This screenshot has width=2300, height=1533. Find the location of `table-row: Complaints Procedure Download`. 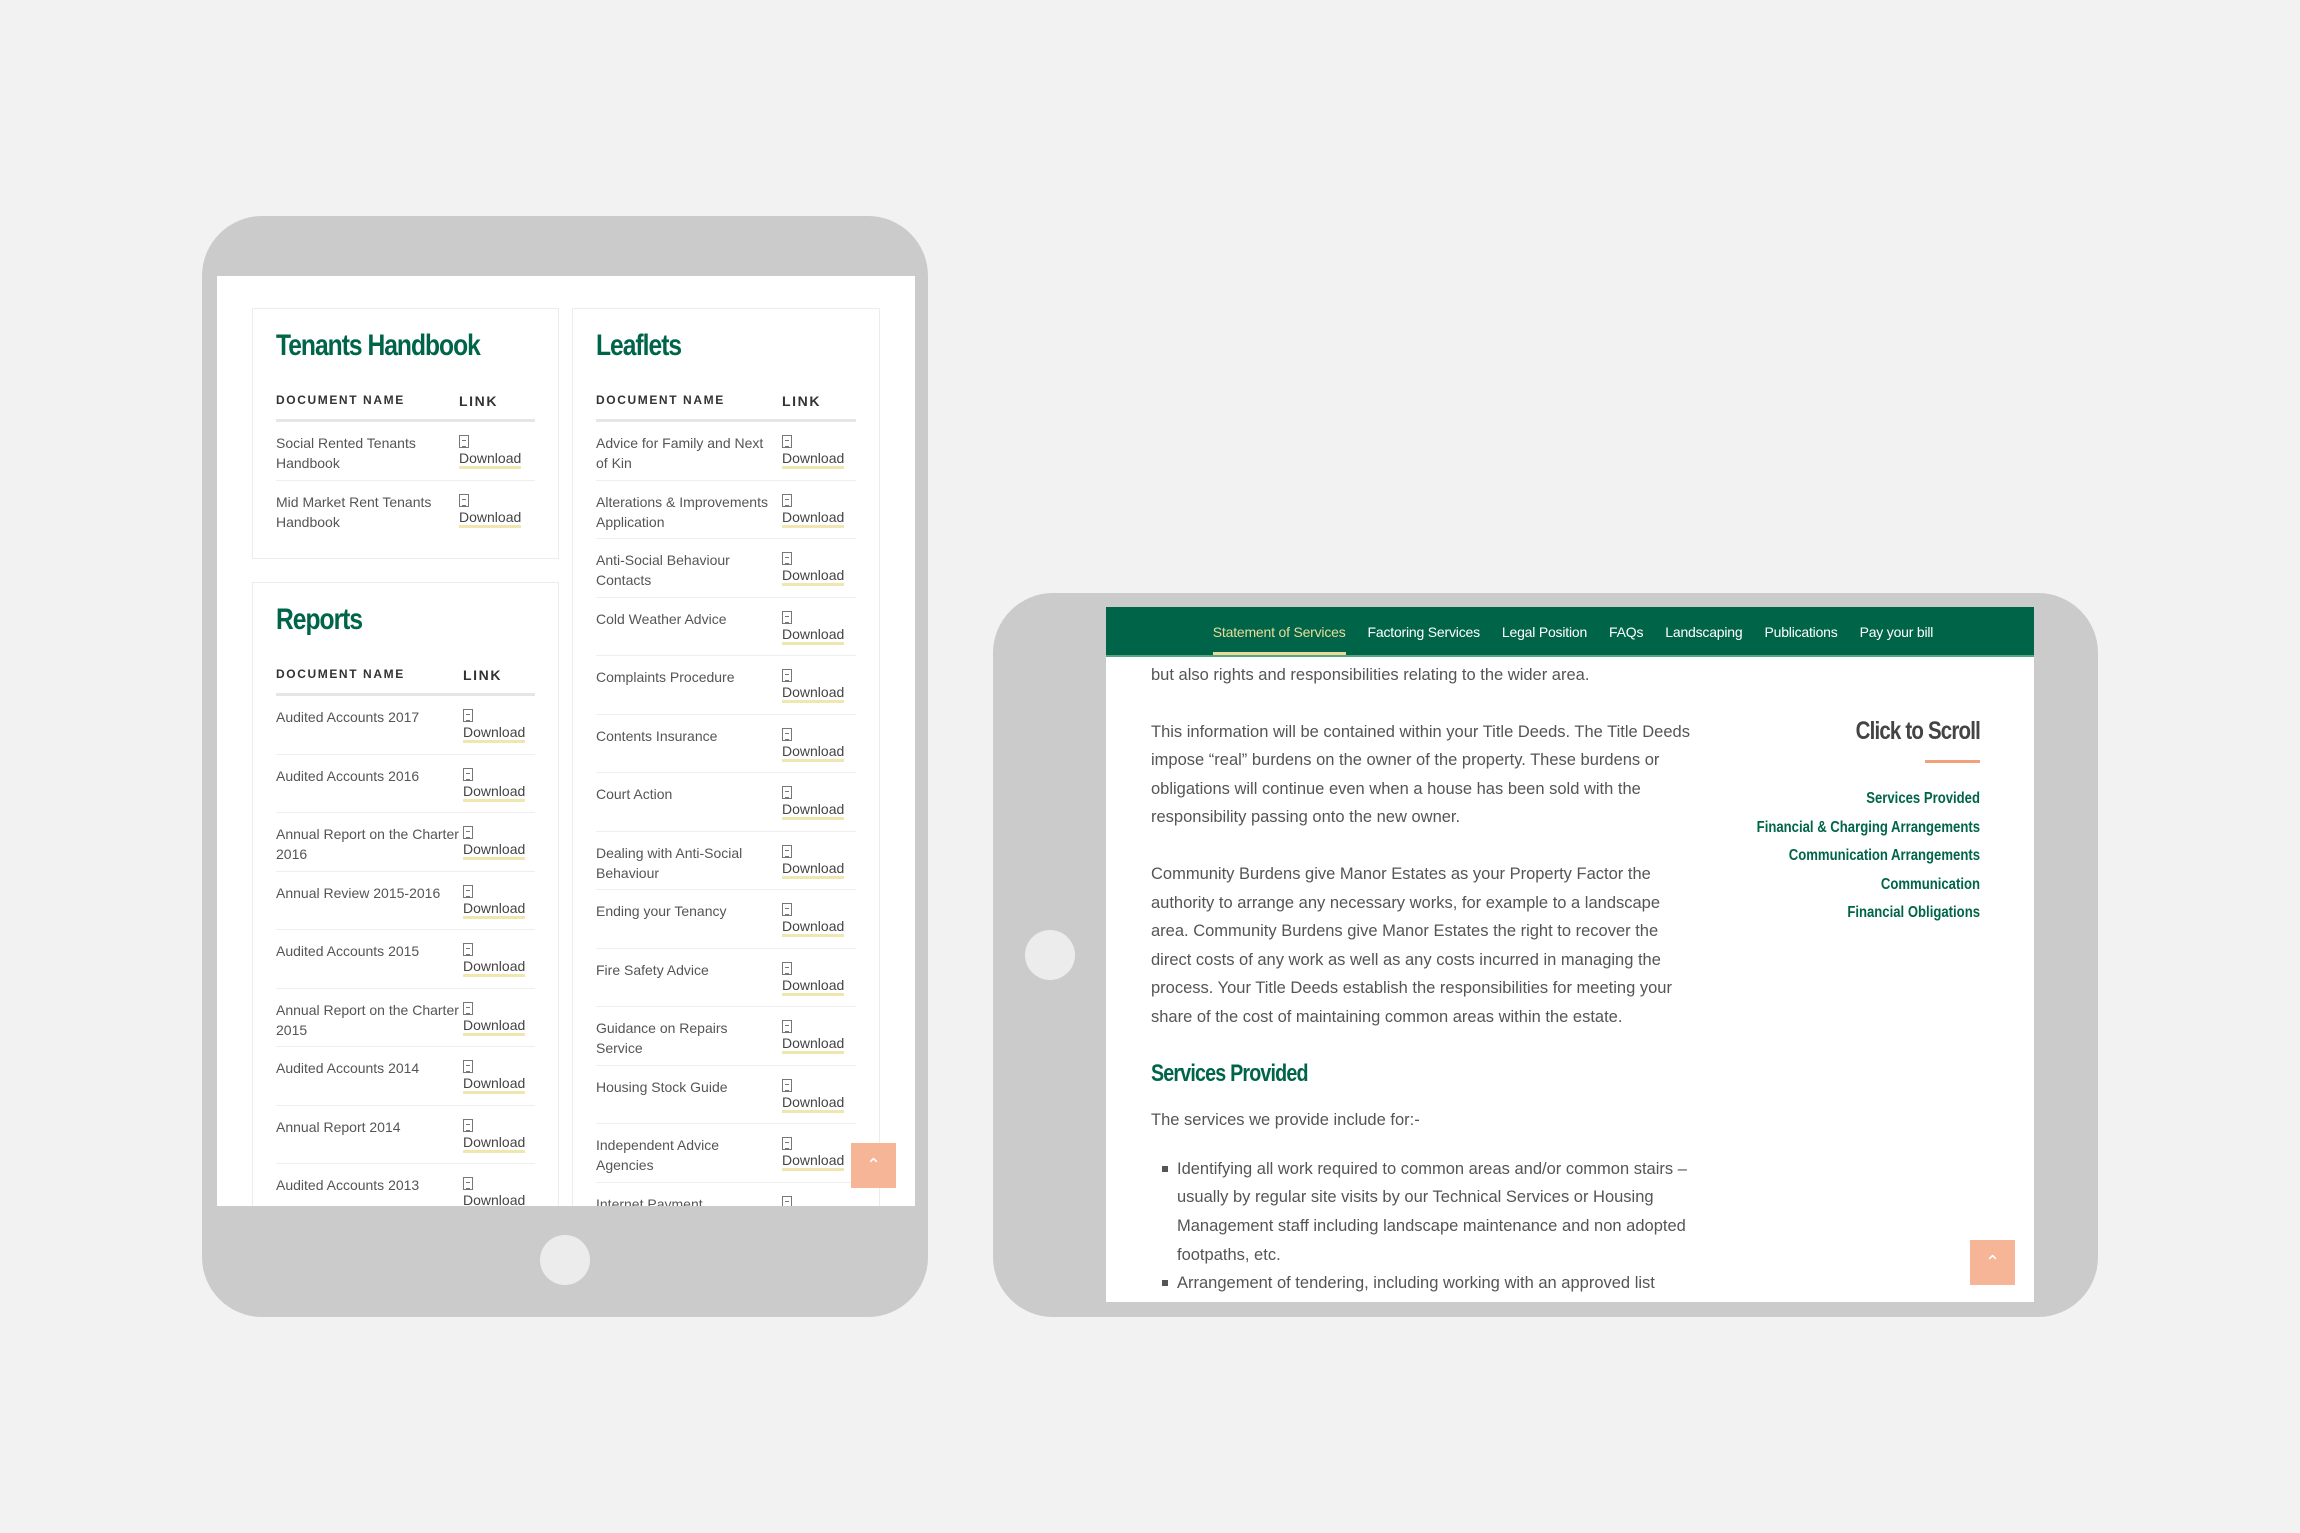

table-row: Complaints Procedure Download is located at coordinates (726, 685).